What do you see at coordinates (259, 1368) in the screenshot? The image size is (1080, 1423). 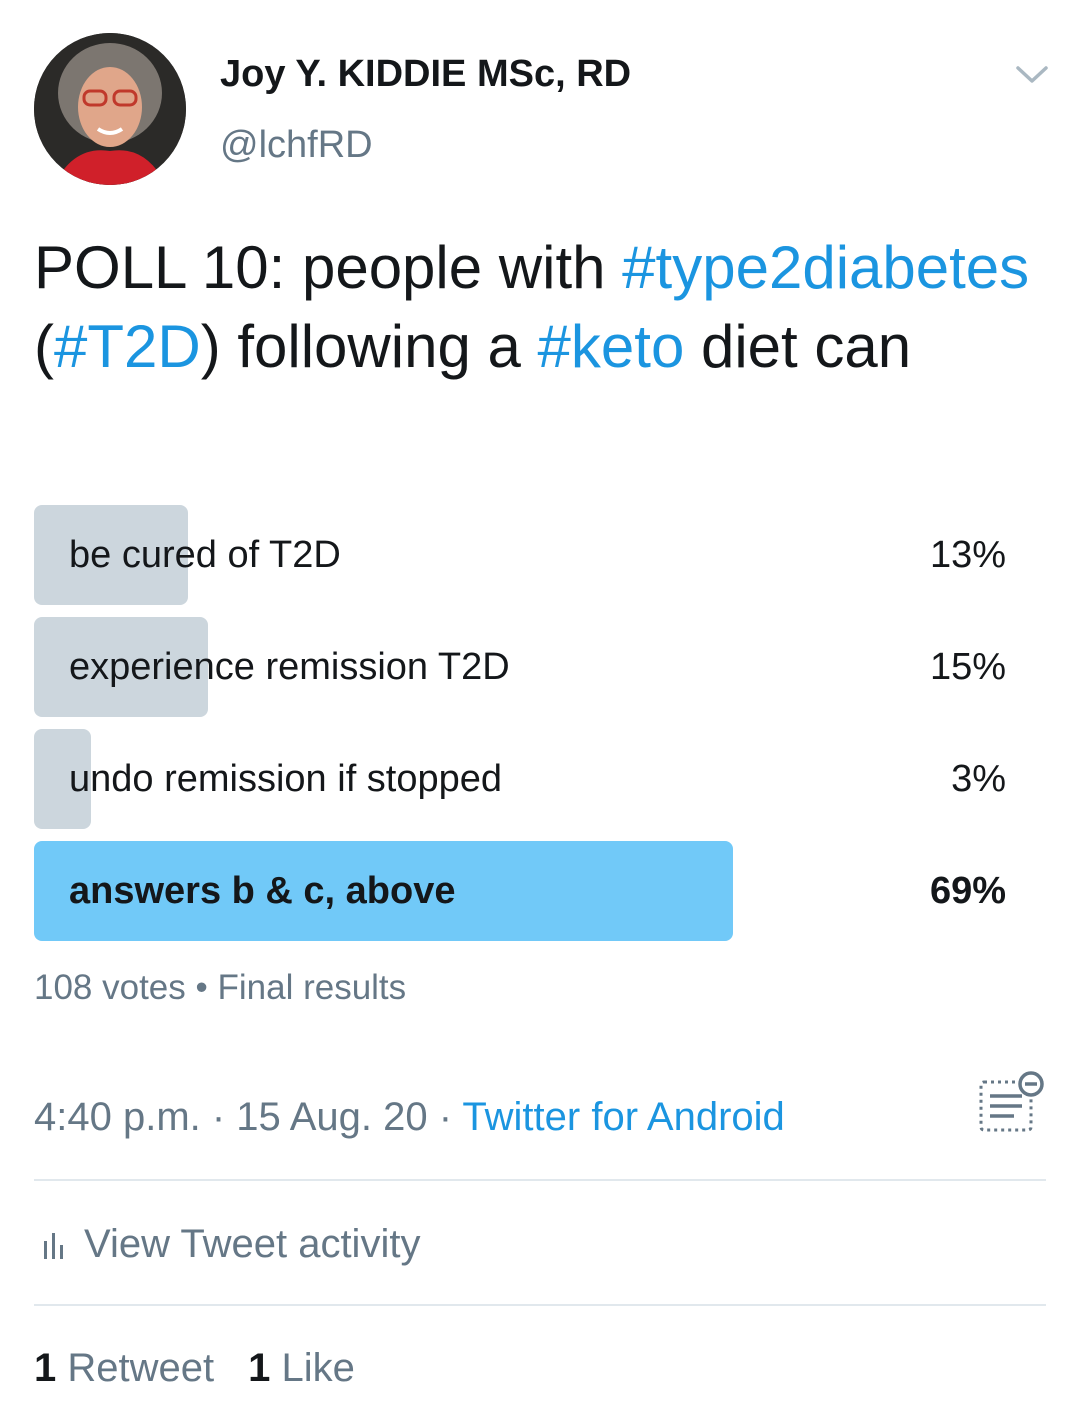 I see `like-count: 1` at bounding box center [259, 1368].